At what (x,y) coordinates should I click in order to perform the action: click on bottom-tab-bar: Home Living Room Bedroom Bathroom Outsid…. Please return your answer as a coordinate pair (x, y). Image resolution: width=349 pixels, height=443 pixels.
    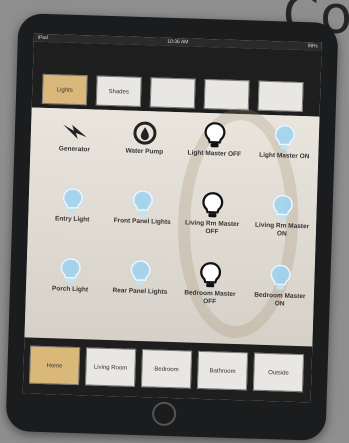
    Looking at the image, I should click on (167, 370).